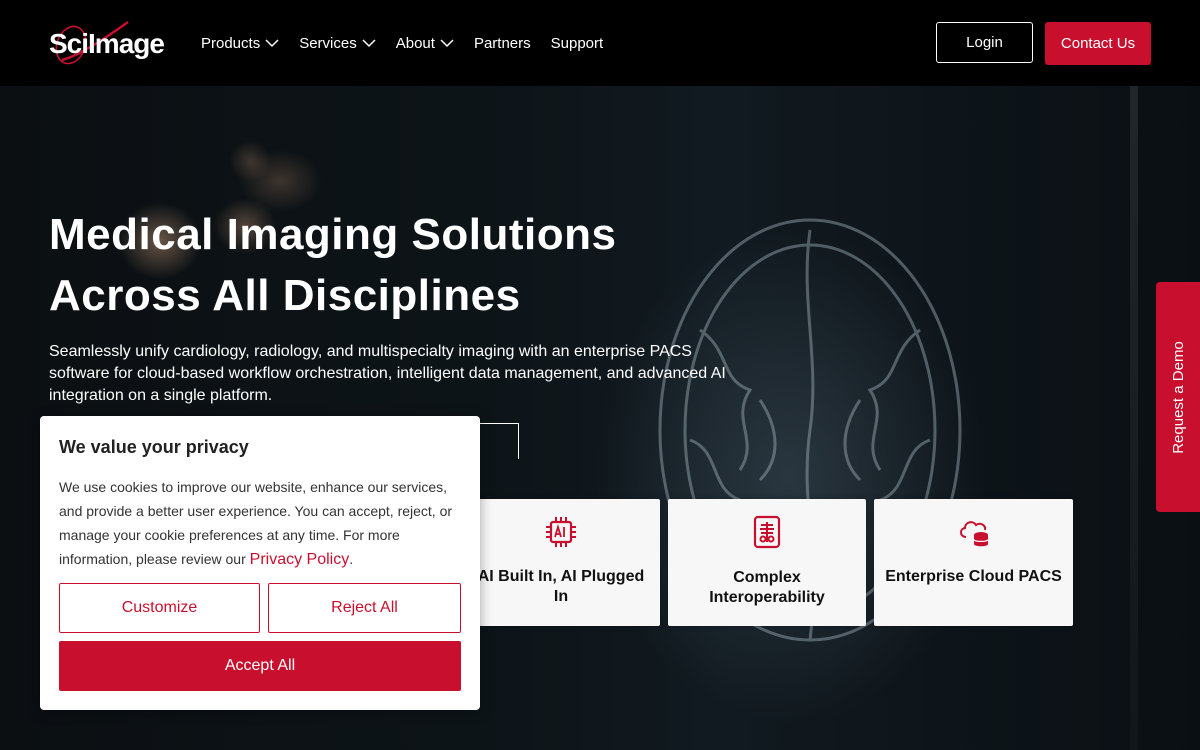 The image size is (1200, 750). I want to click on hero-title-line-2: Across All Disciplines, so click(285, 295).